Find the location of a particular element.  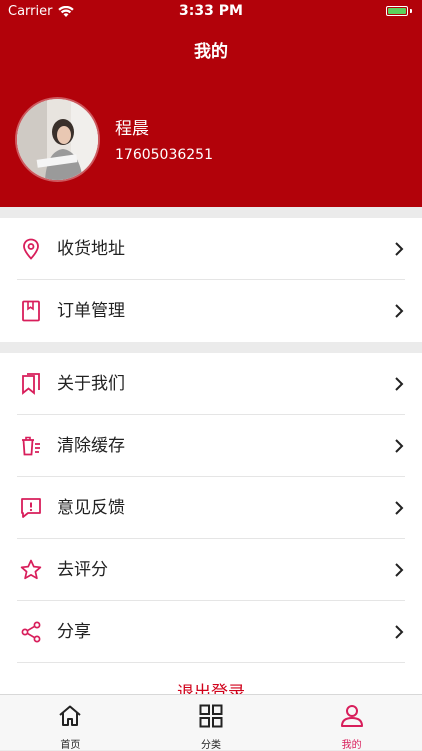

menu-item-label: 订单管理 is located at coordinates (91, 311).